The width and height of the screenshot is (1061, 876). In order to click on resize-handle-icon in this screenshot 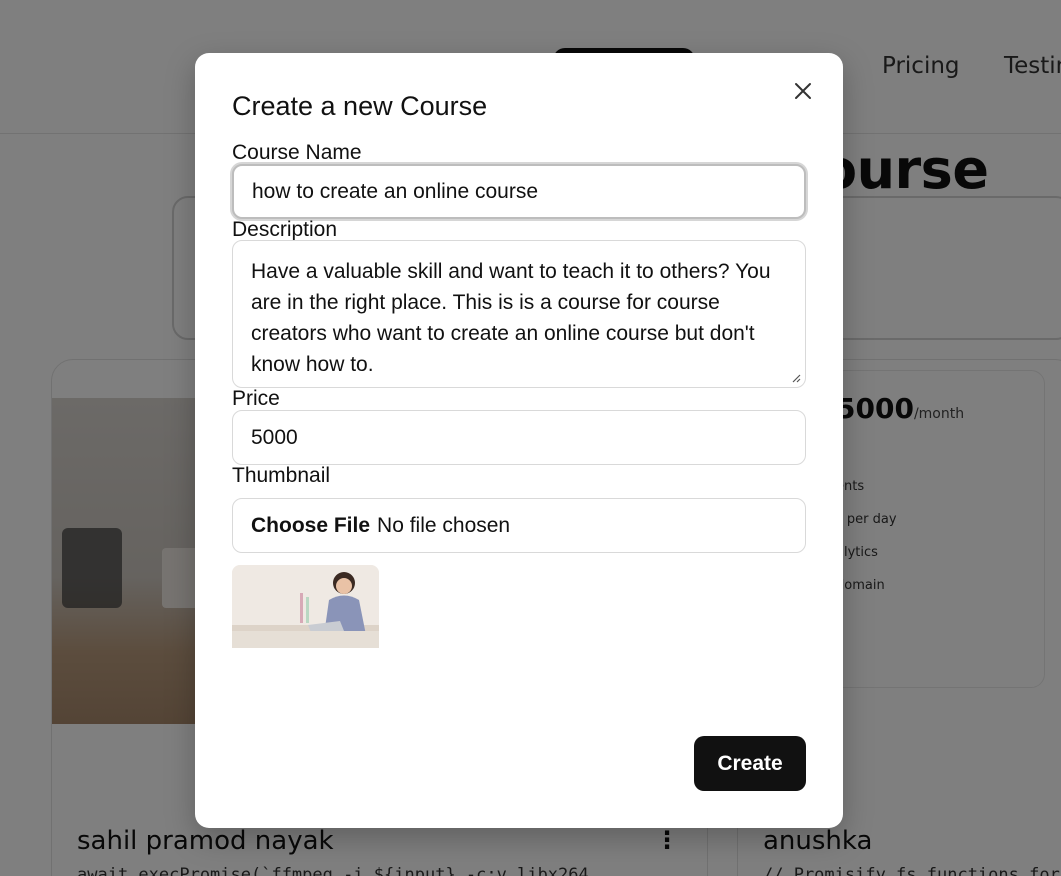, I will do `click(796, 378)`.